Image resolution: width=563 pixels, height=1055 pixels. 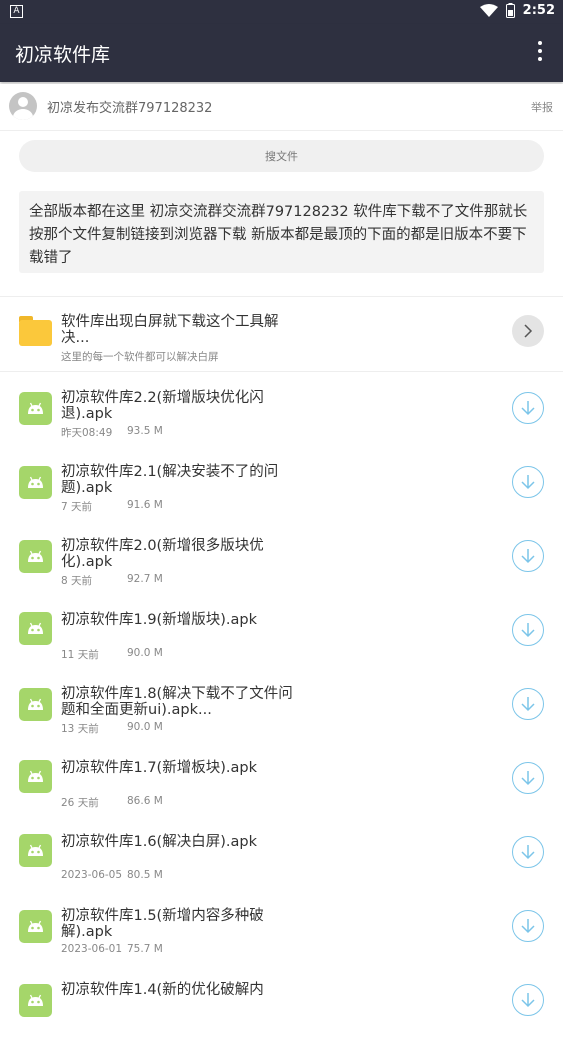 I want to click on search-placeholder: 搜文件, so click(x=281, y=156).